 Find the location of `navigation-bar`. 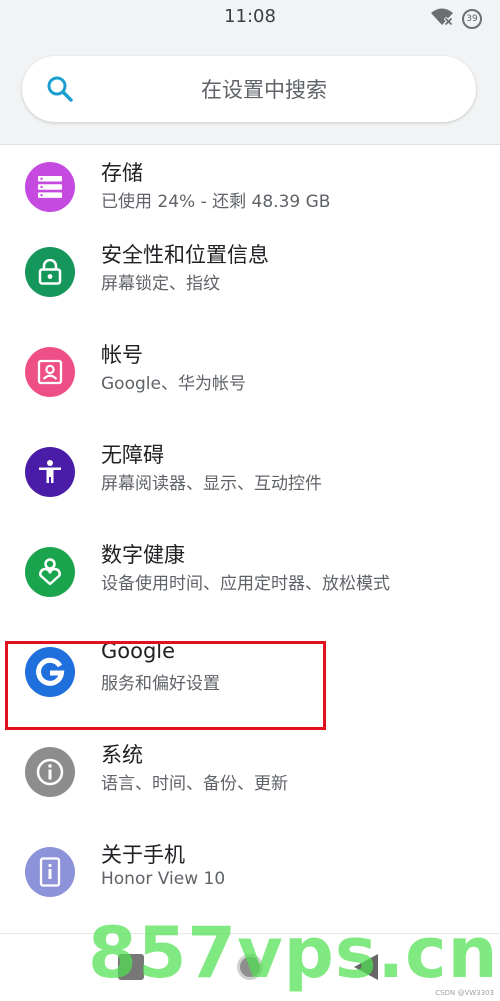

navigation-bar is located at coordinates (250, 967).